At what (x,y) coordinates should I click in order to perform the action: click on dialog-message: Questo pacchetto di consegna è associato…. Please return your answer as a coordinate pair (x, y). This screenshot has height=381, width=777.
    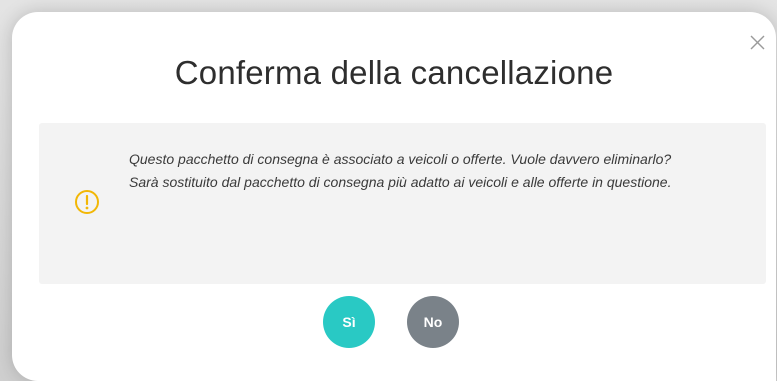
    Looking at the image, I should click on (429, 171).